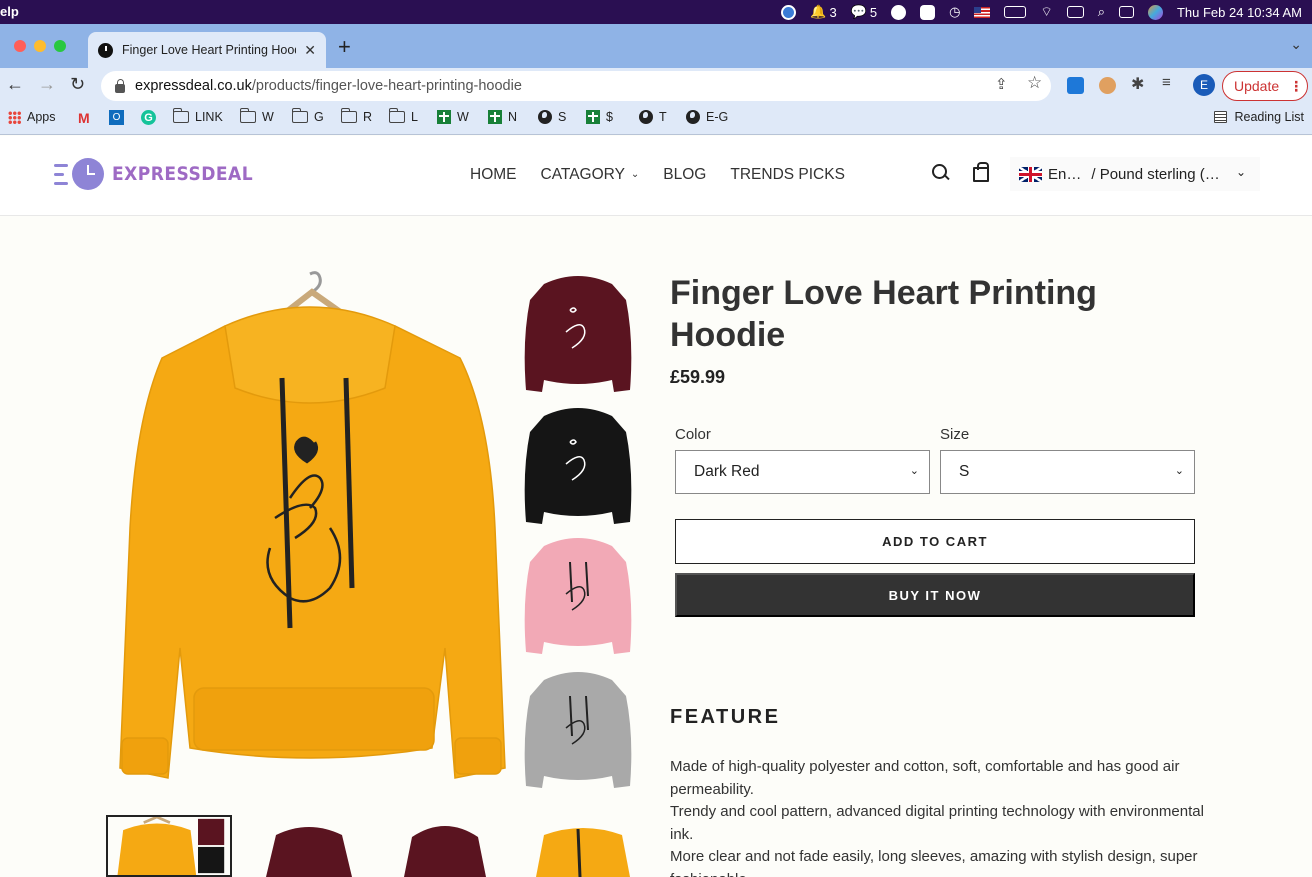  I want to click on chat-count: 5, so click(873, 12).